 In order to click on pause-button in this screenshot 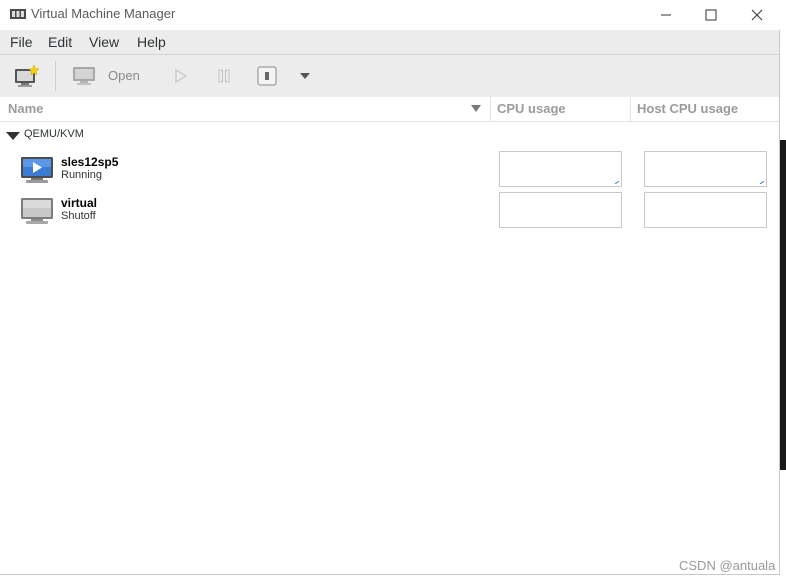, I will do `click(224, 76)`.